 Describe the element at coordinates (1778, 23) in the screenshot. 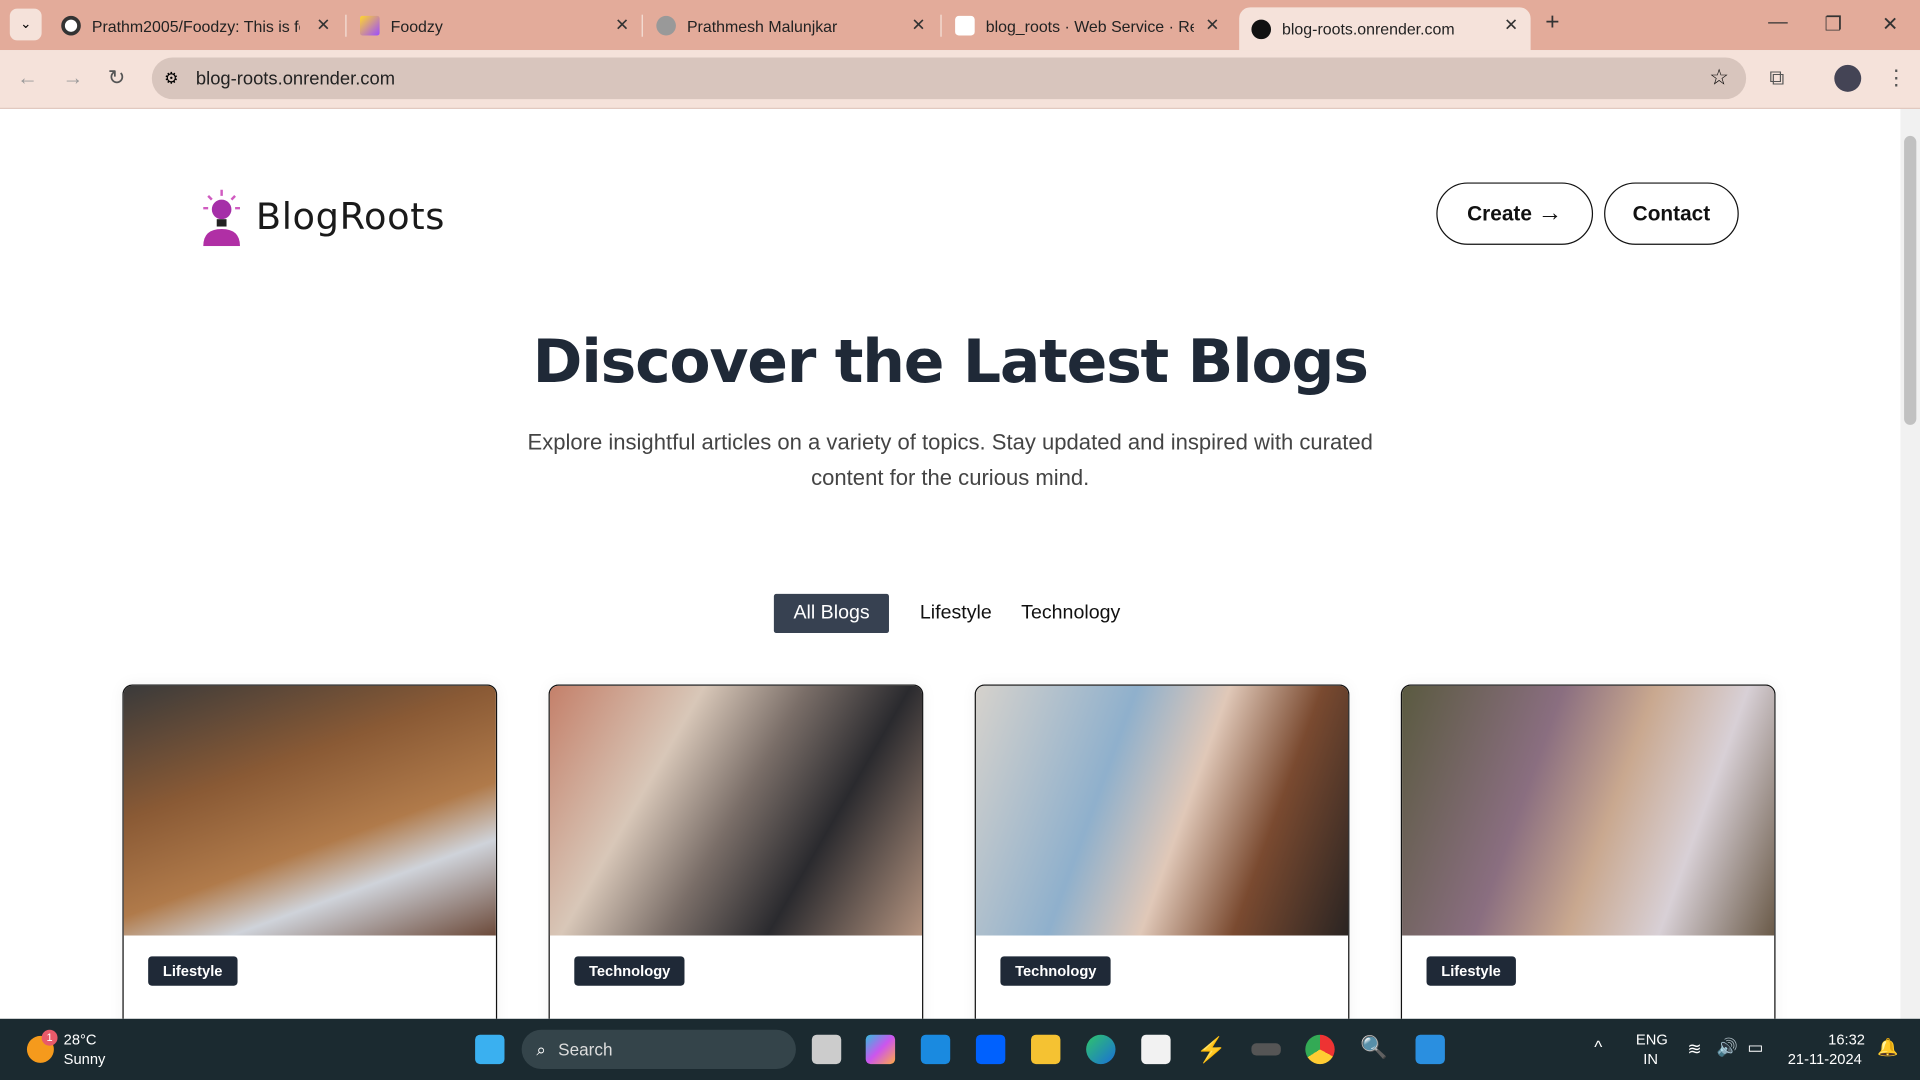

I see `minimize-button: —` at that location.